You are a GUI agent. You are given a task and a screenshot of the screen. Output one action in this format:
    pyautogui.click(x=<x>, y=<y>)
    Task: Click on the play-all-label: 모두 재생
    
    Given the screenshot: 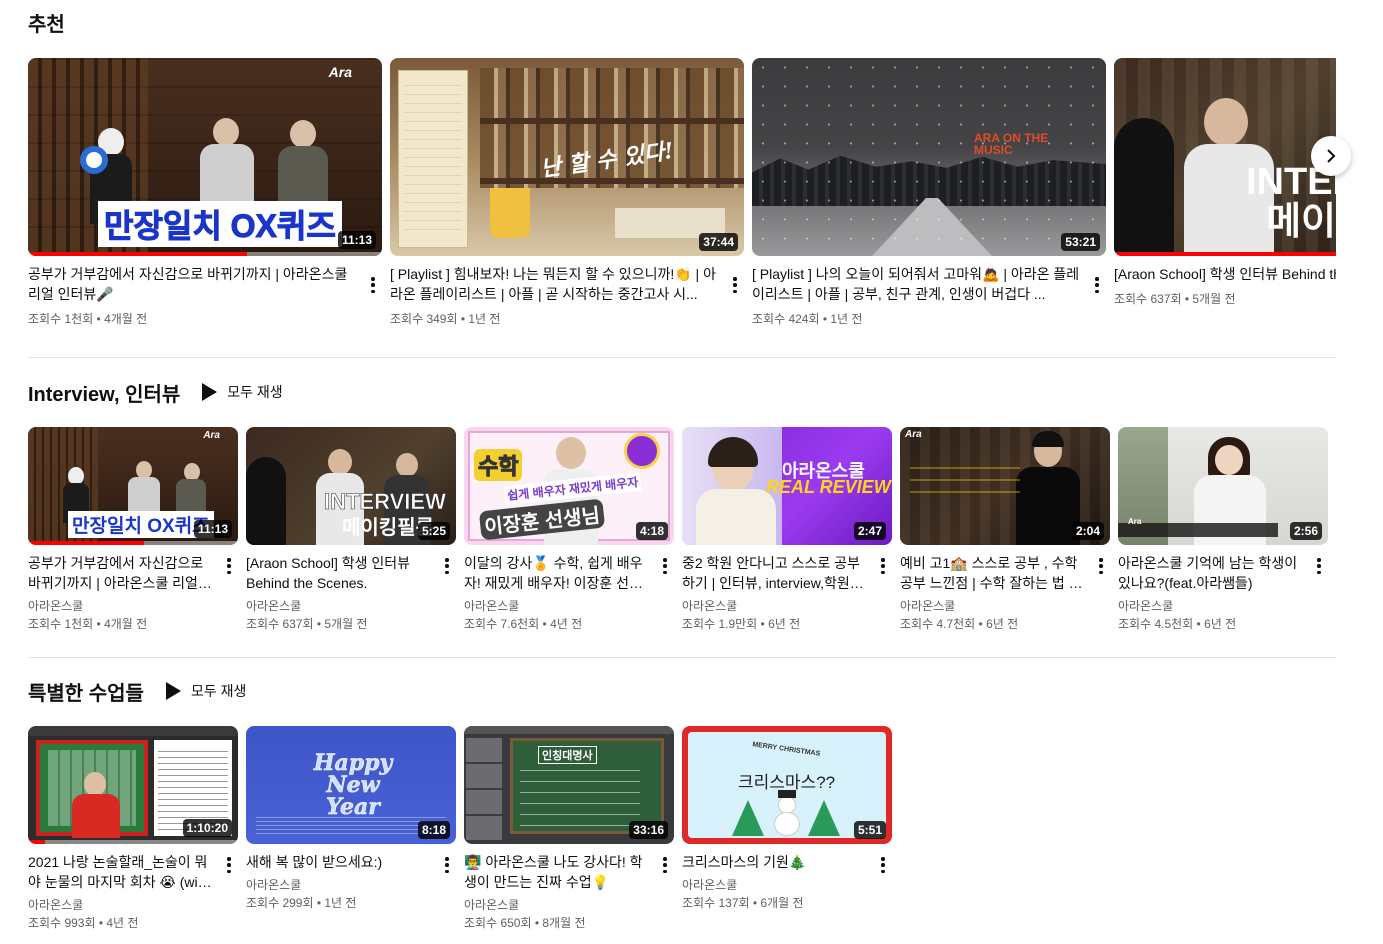 What is the action you would take?
    pyautogui.click(x=218, y=691)
    